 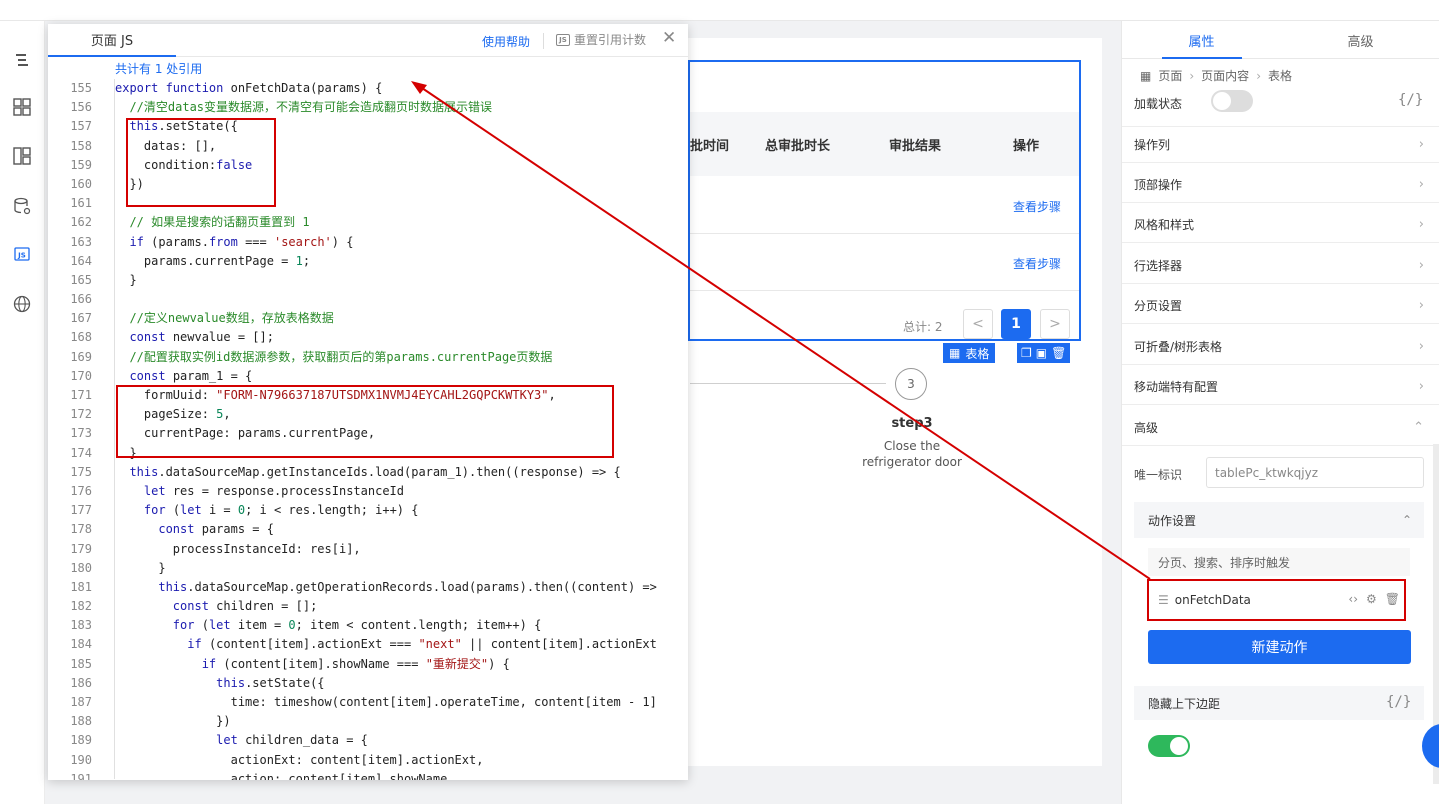 What do you see at coordinates (306, 740) in the screenshot?
I see `code-token: children_data = {` at bounding box center [306, 740].